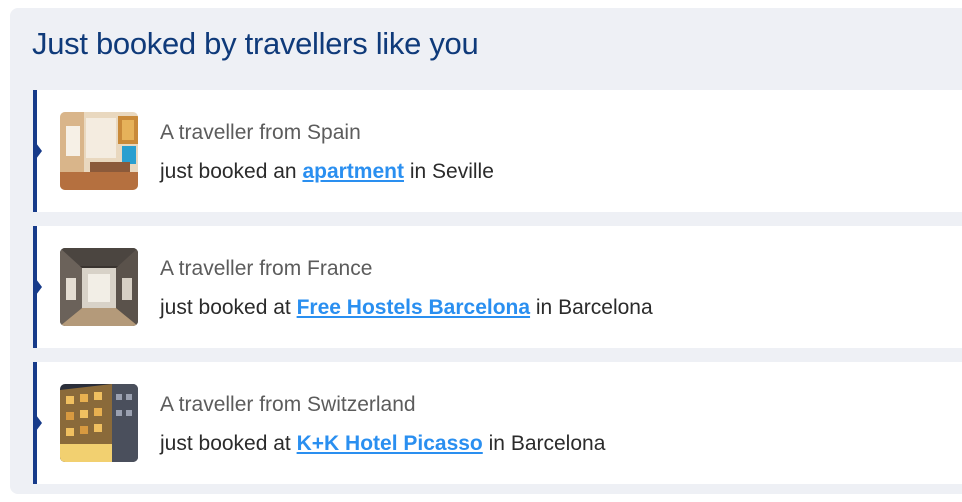 This screenshot has width=962, height=502. Describe the element at coordinates (266, 268) in the screenshot. I see `traveller-origin: A traveller from France` at that location.